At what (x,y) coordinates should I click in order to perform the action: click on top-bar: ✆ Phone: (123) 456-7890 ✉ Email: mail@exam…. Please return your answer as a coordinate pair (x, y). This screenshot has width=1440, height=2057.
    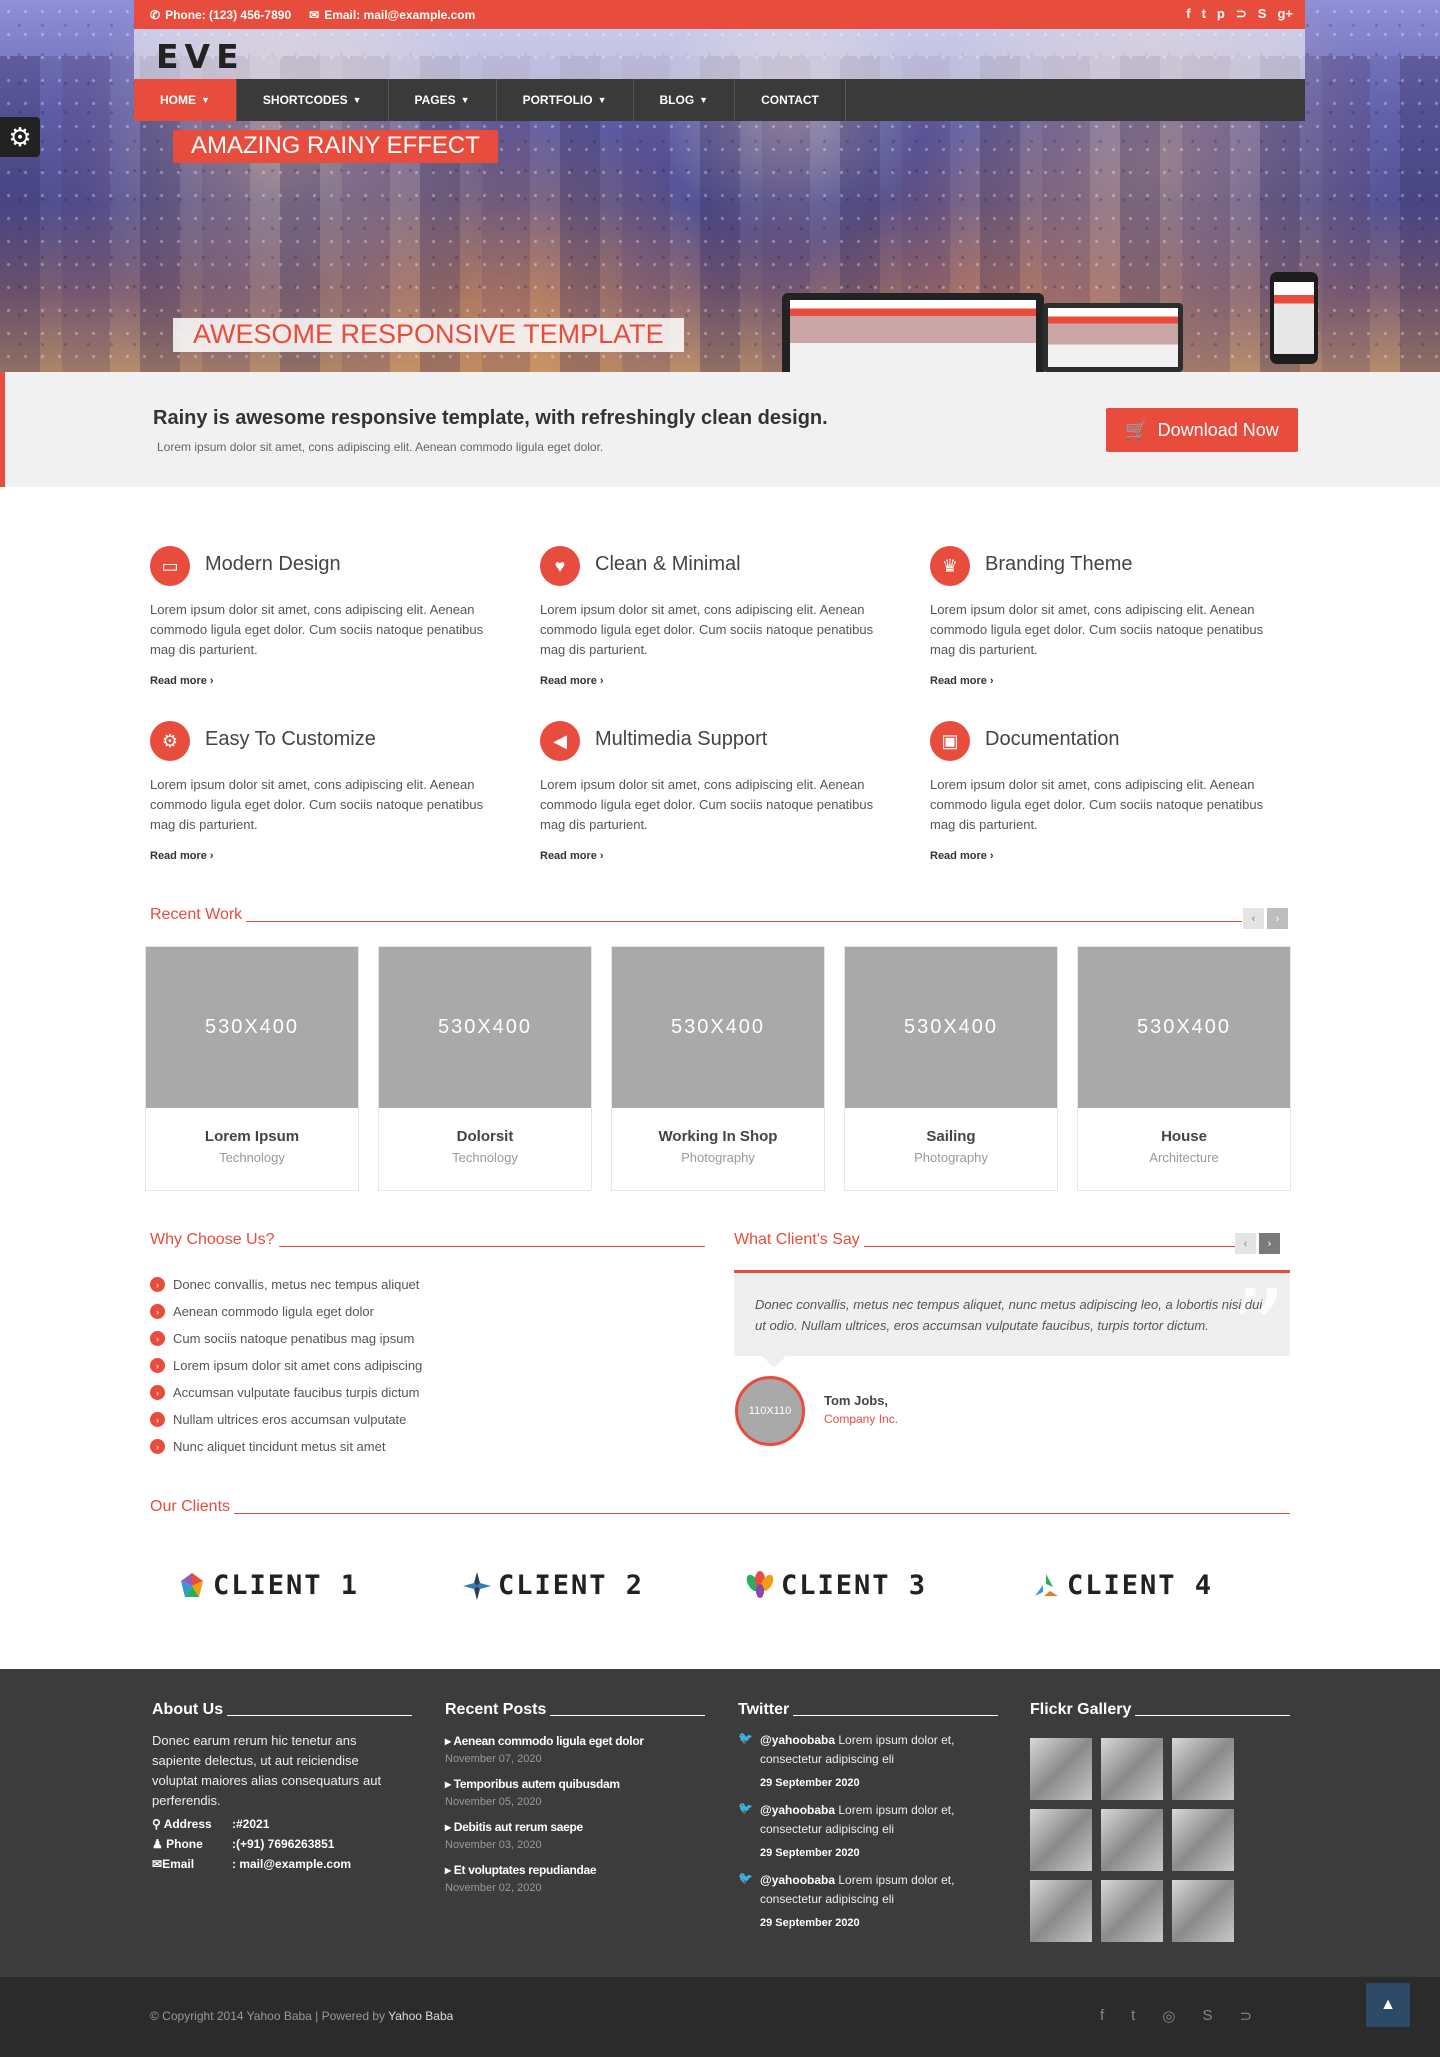
    Looking at the image, I should click on (719, 14).